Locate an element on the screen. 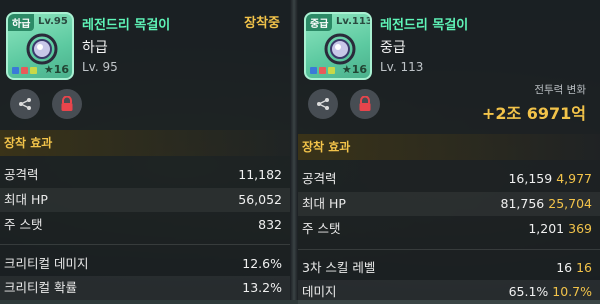 The width and height of the screenshot is (600, 304). item-icon-frame: 중급 Lv.113 ★16 is located at coordinates (338, 46).